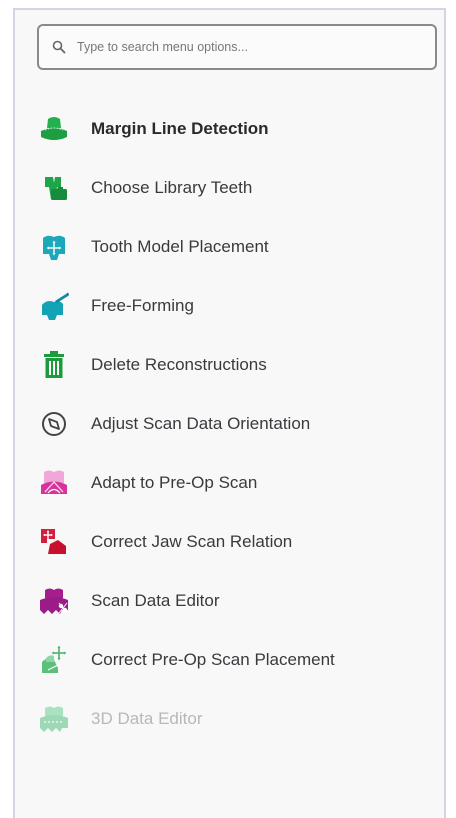 The width and height of the screenshot is (456, 818). Describe the element at coordinates (179, 364) in the screenshot. I see `menu-item-label: Delete Reconstructions` at that location.